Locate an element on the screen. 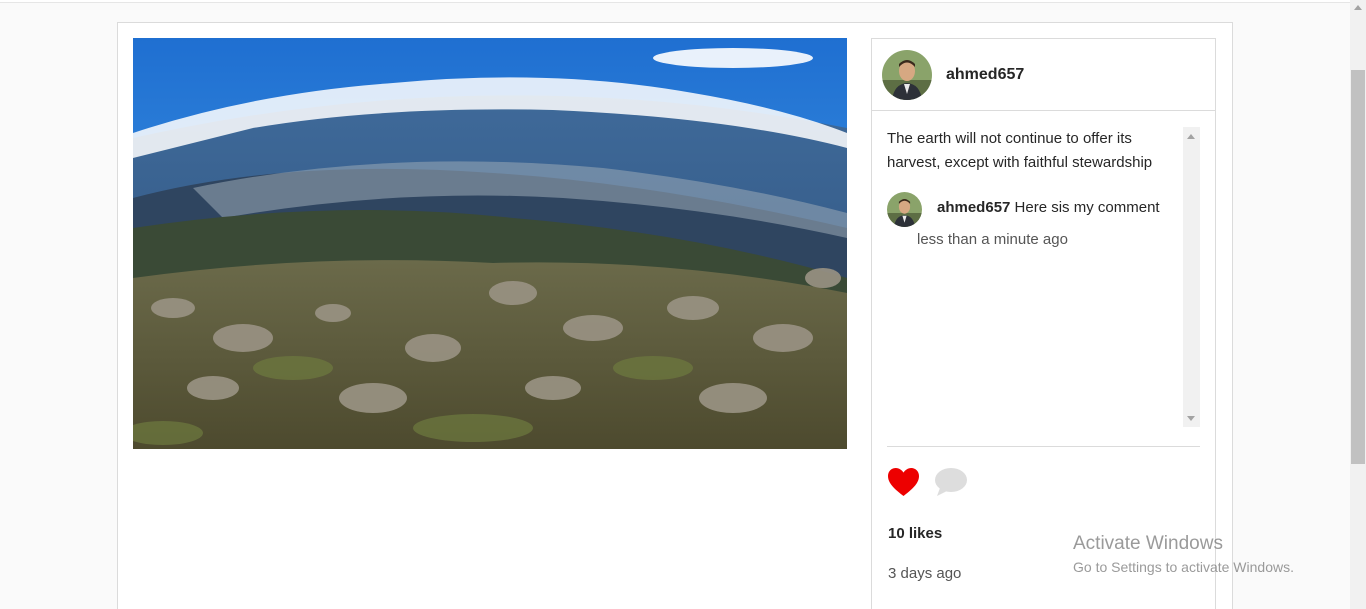 The height and width of the screenshot is (609, 1366). heart-icon is located at coordinates (903, 484).